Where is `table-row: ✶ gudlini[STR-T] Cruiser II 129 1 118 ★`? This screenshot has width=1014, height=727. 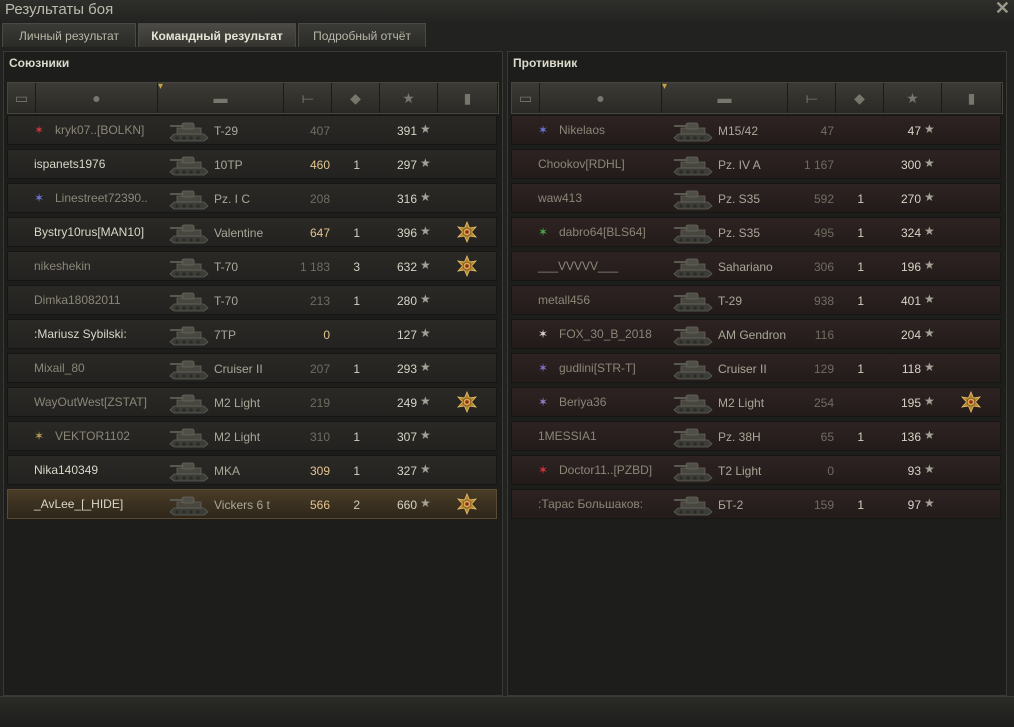 table-row: ✶ gudlini[STR-T] Cruiser II 129 1 118 ★ is located at coordinates (756, 368).